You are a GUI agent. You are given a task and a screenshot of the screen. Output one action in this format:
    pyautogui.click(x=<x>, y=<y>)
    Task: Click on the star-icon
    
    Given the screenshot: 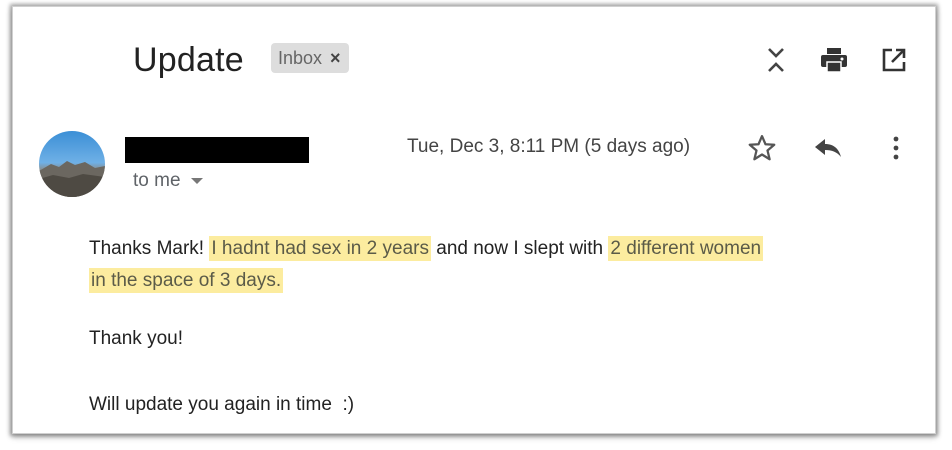 What is the action you would take?
    pyautogui.click(x=762, y=148)
    